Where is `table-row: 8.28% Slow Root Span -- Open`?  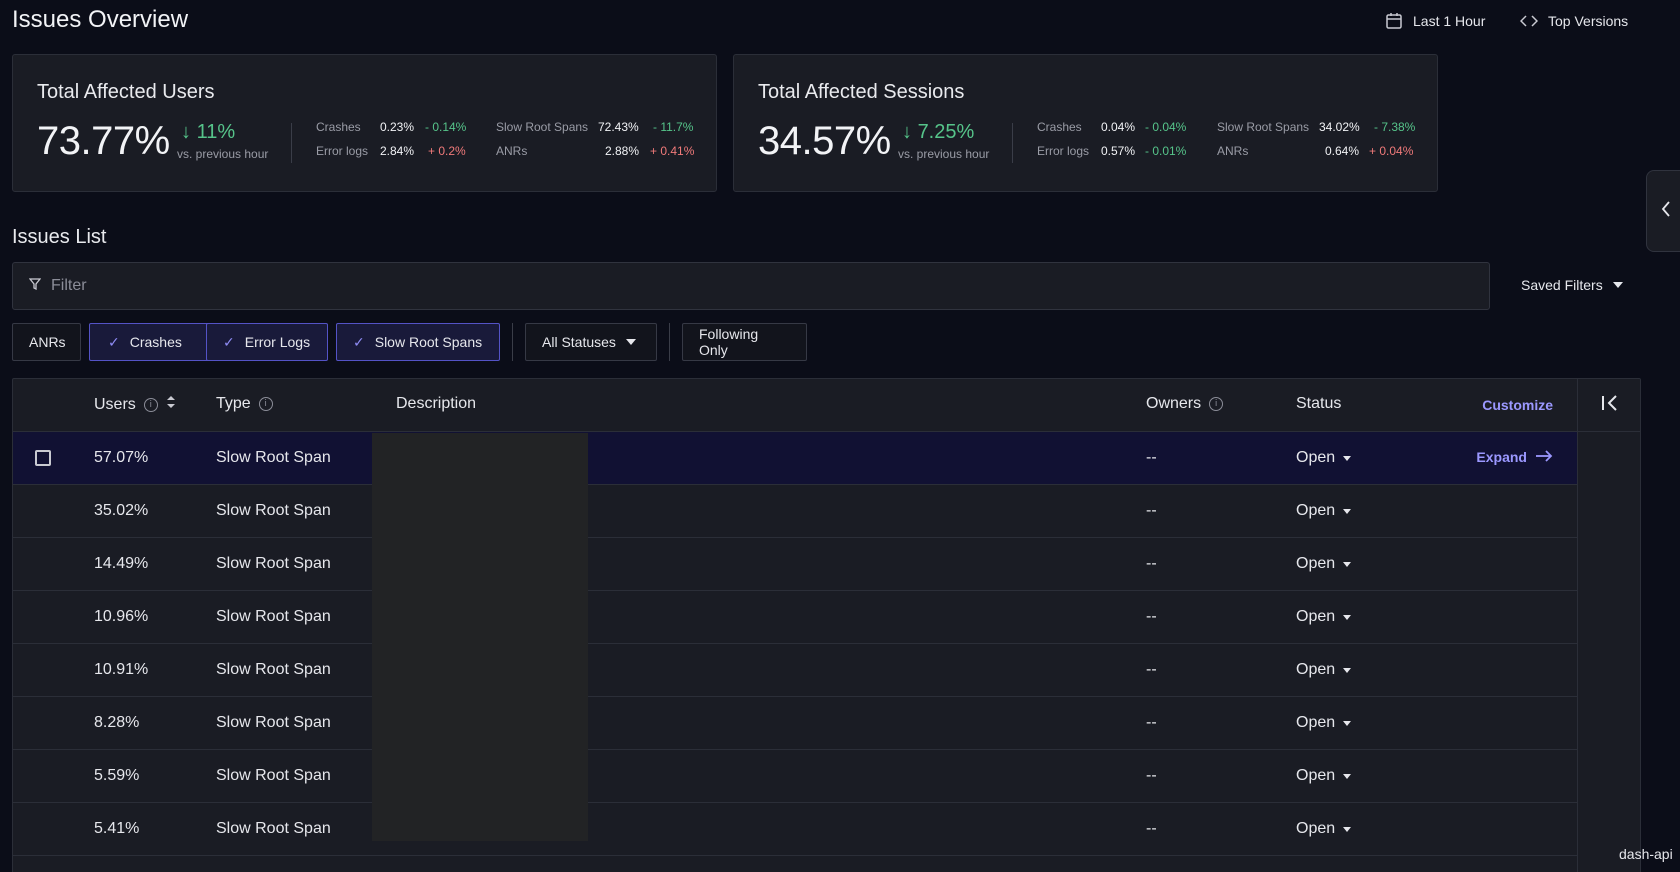 table-row: 8.28% Slow Root Span -- Open is located at coordinates (795, 723).